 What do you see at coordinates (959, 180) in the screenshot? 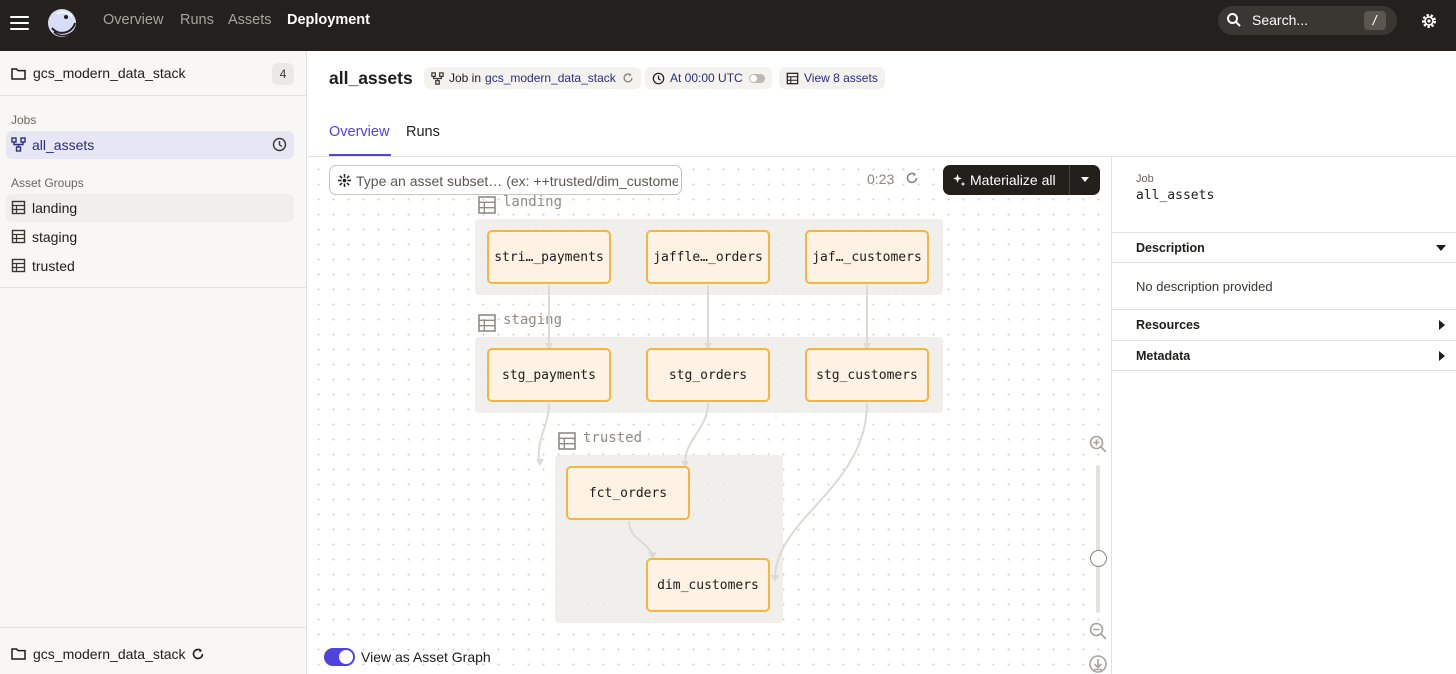
I see `sparkle-icon` at bounding box center [959, 180].